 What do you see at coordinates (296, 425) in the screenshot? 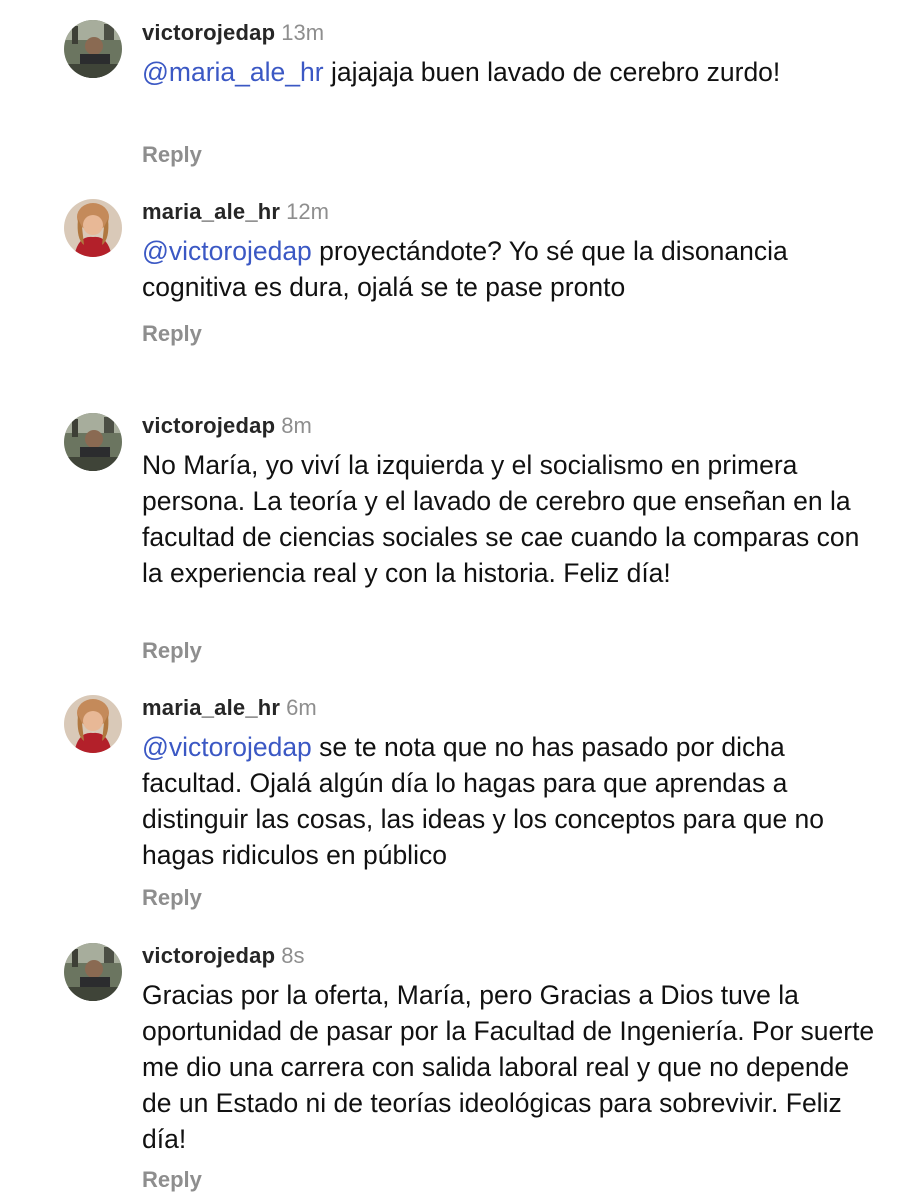
I see `comment-time: 8m` at bounding box center [296, 425].